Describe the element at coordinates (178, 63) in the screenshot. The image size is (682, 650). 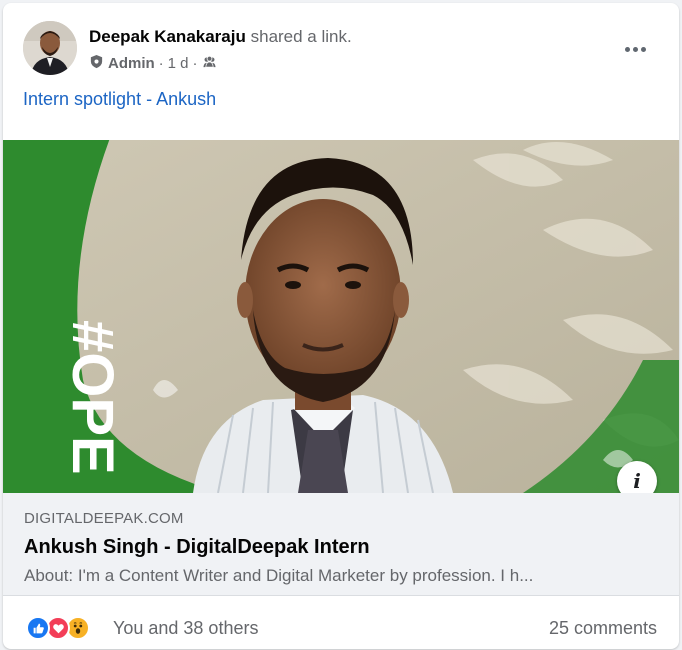
I see `post-time: 1 d` at that location.